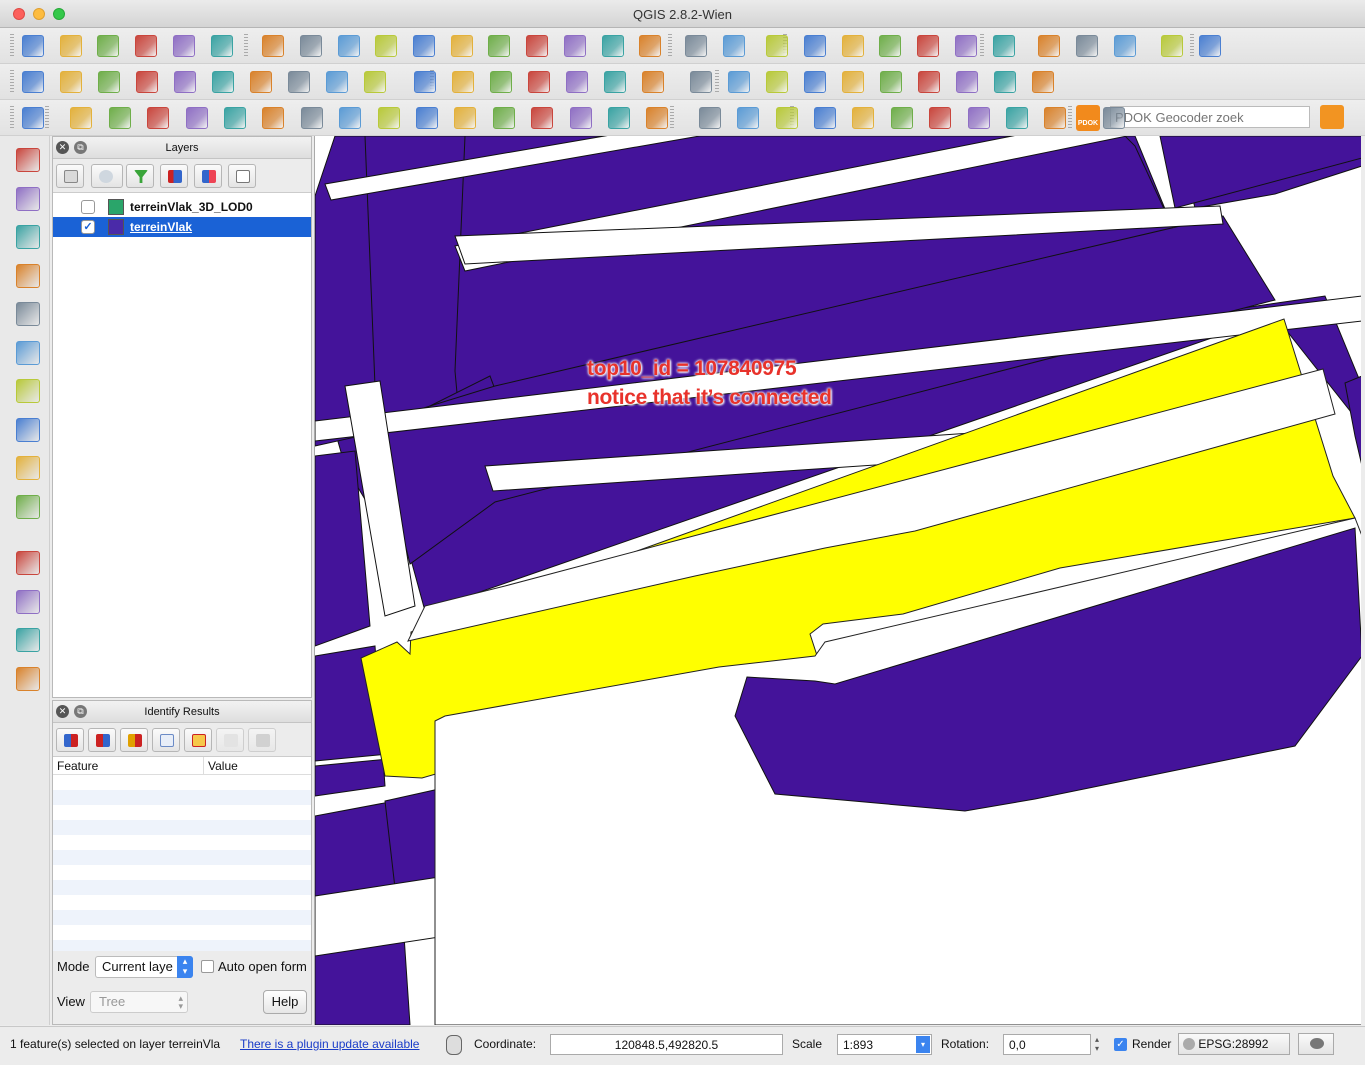 The image size is (1365, 1065). I want to click on pdok-add-button: PDOK, so click(1088, 118).